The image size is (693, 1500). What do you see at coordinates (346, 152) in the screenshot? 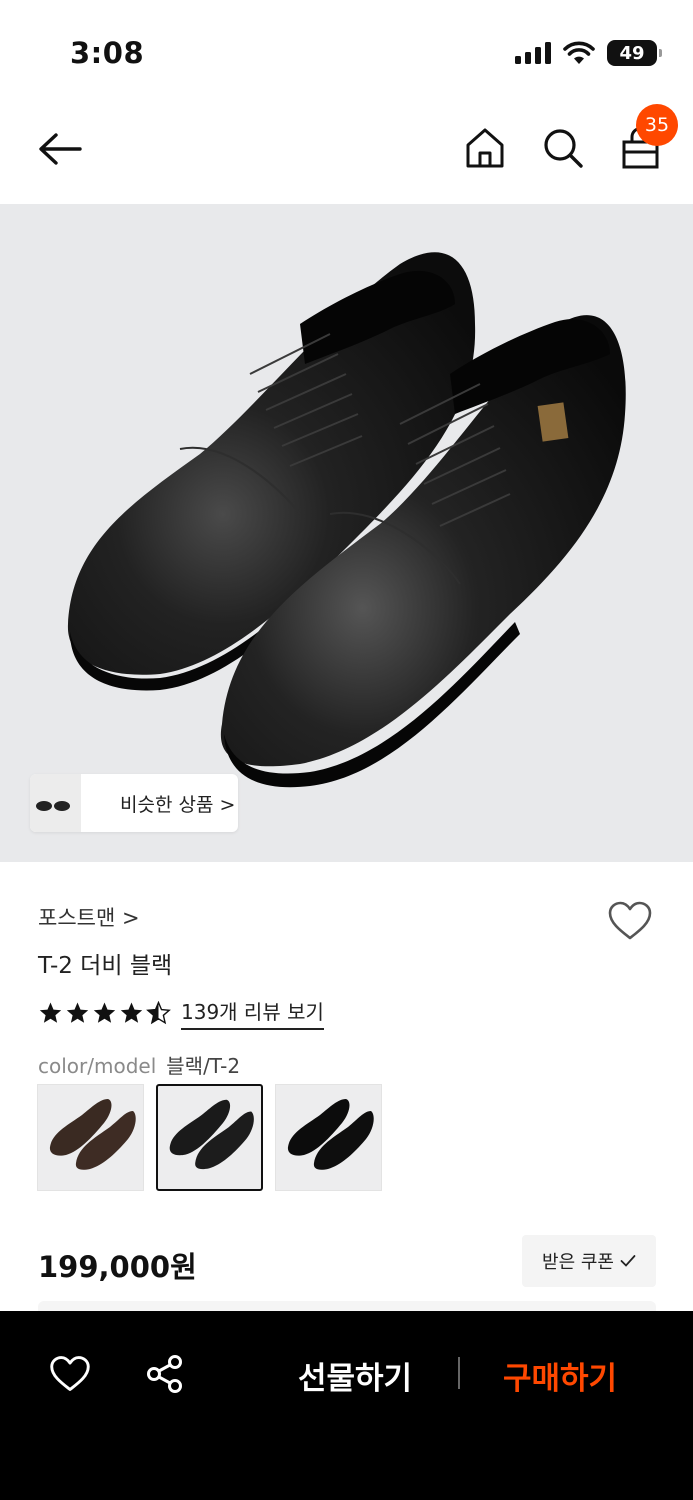
I see `nav-bar: 35` at bounding box center [346, 152].